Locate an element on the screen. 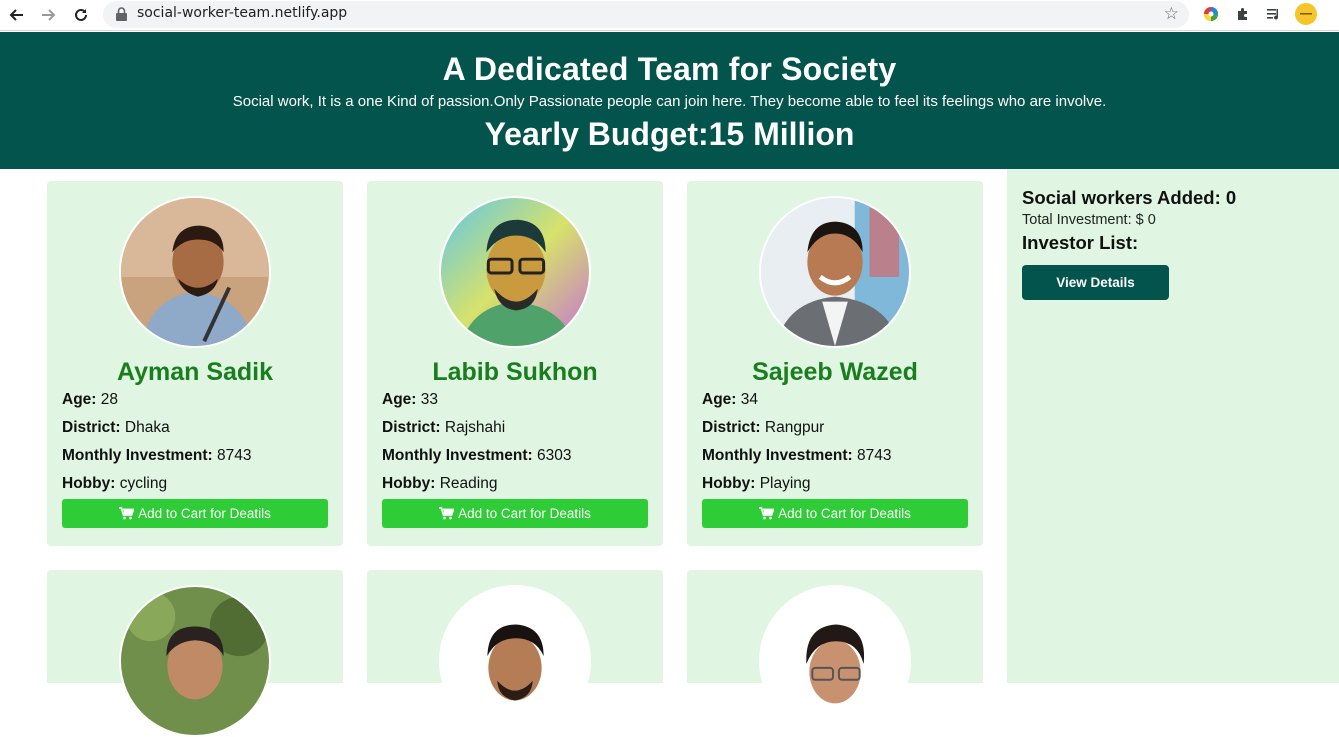 Image resolution: width=1339 pixels, height=737 pixels. back-arrow-icon is located at coordinates (17, 15).